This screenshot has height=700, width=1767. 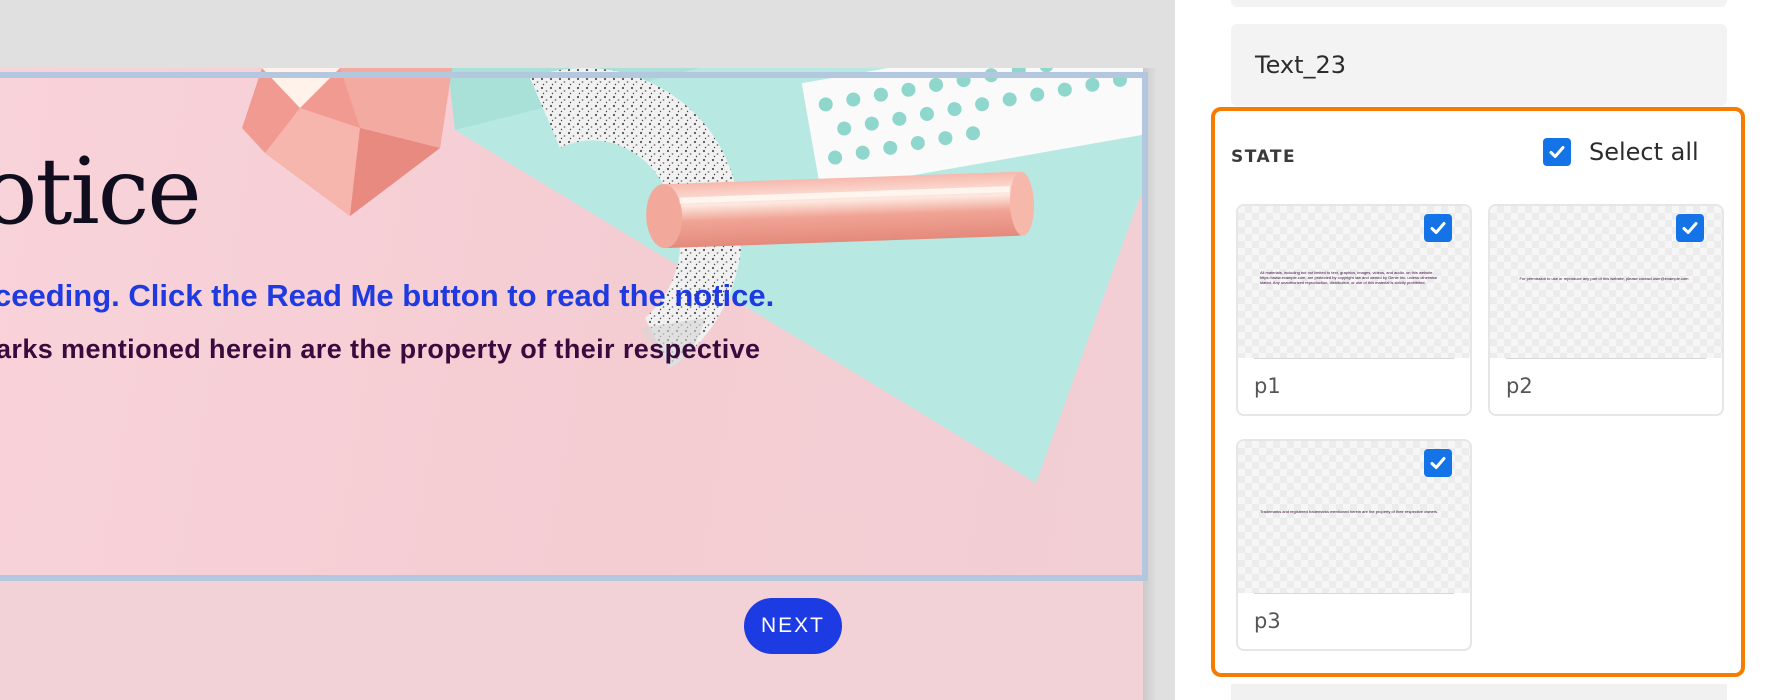 I want to click on slide-shadow, so click(x=1150, y=384).